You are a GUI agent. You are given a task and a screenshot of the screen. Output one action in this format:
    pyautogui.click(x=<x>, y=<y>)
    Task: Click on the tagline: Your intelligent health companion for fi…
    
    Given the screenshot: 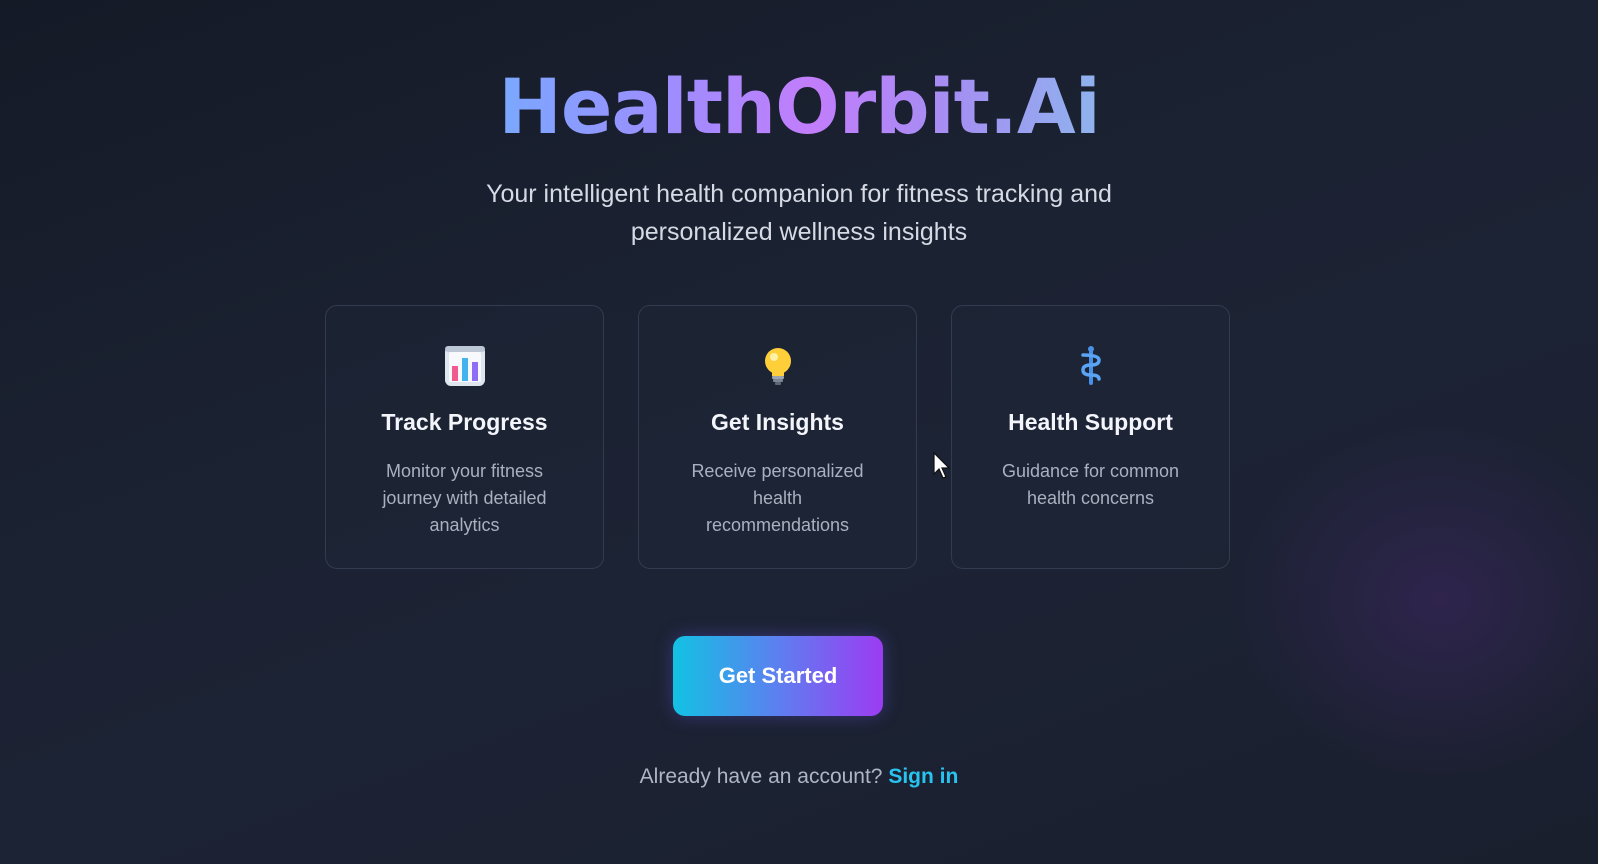 What is the action you would take?
    pyautogui.click(x=799, y=213)
    